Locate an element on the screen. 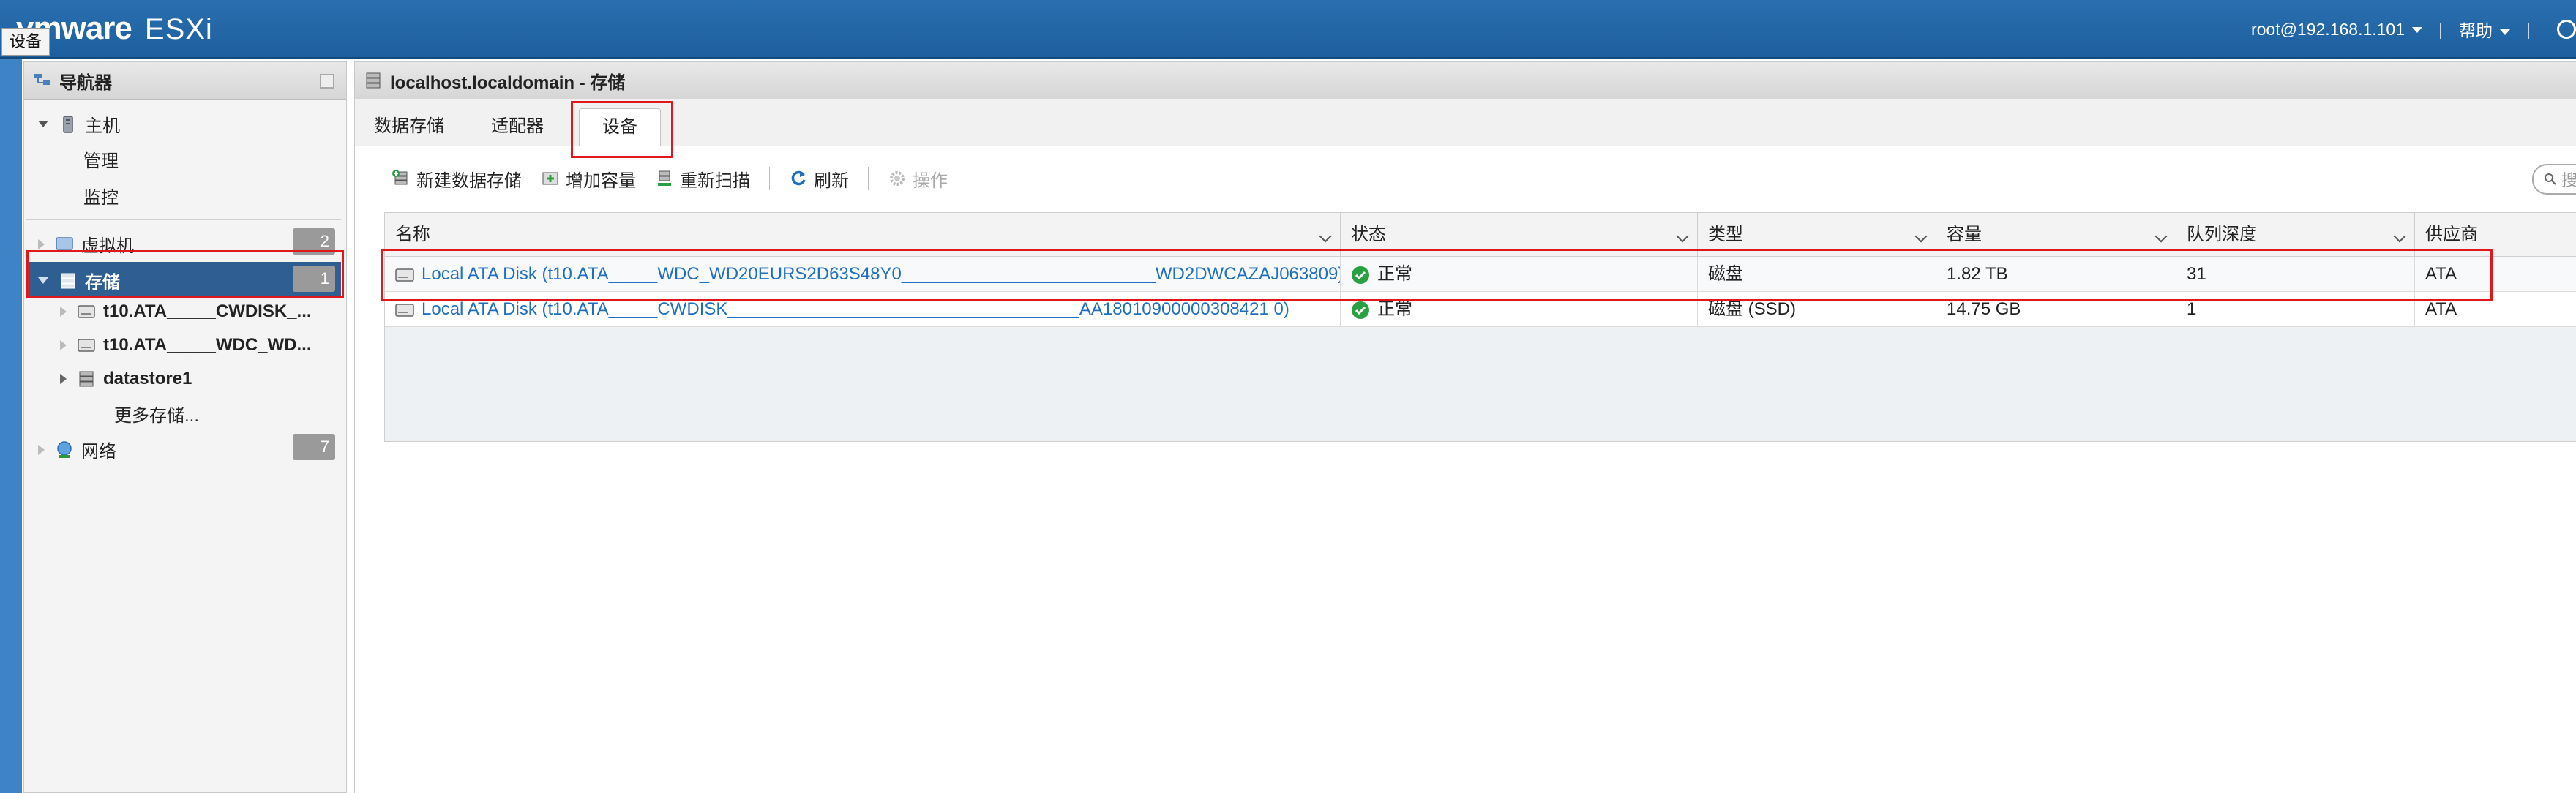 This screenshot has width=2576, height=793. sidebar-item-label: datastore1 is located at coordinates (147, 378).